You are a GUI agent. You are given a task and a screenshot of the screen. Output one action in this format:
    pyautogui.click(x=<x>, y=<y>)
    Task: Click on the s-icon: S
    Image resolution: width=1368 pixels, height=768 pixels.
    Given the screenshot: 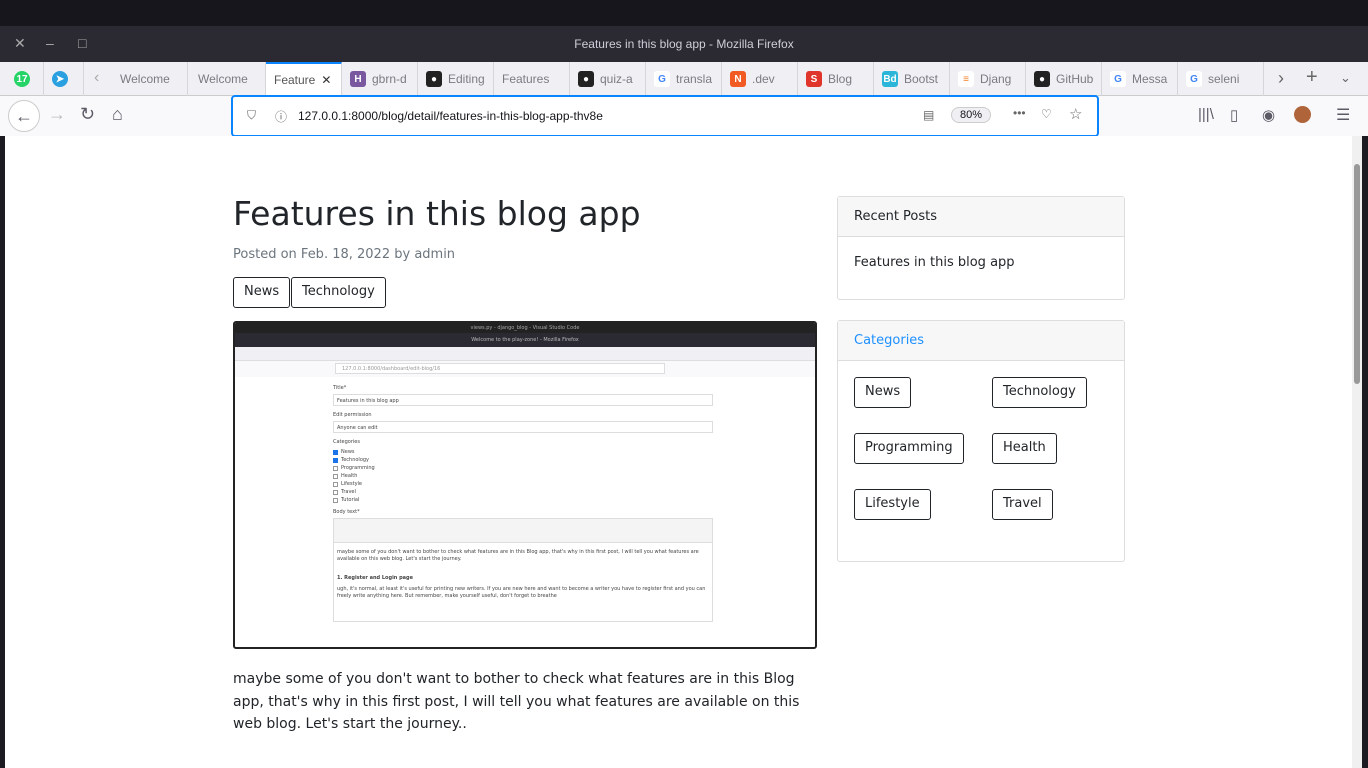 What is the action you would take?
    pyautogui.click(x=814, y=79)
    